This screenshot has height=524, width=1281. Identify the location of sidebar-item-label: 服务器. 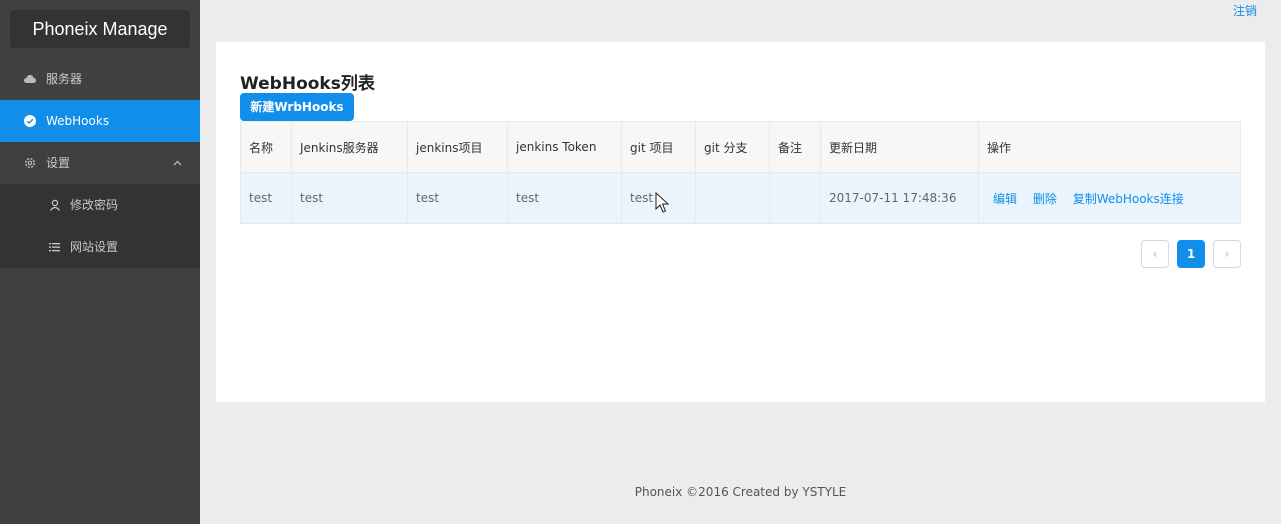
(64, 79).